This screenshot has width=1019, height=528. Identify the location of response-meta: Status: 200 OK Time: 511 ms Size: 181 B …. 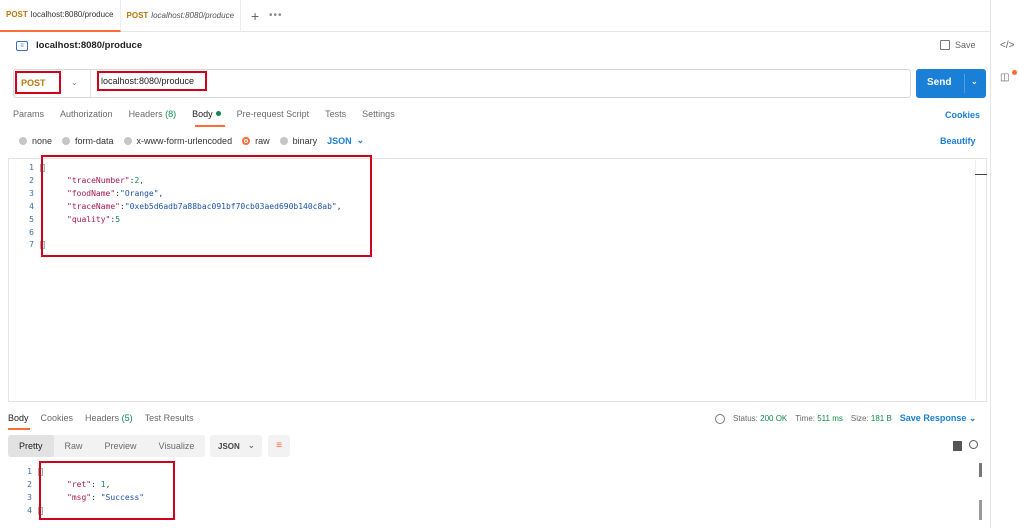
(845, 418).